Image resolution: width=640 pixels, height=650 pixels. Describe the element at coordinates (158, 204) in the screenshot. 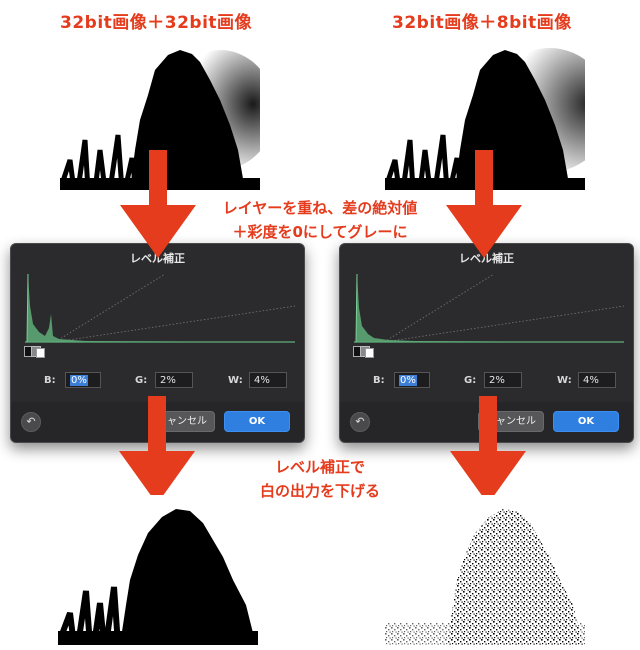

I see `arrow-top-left` at that location.